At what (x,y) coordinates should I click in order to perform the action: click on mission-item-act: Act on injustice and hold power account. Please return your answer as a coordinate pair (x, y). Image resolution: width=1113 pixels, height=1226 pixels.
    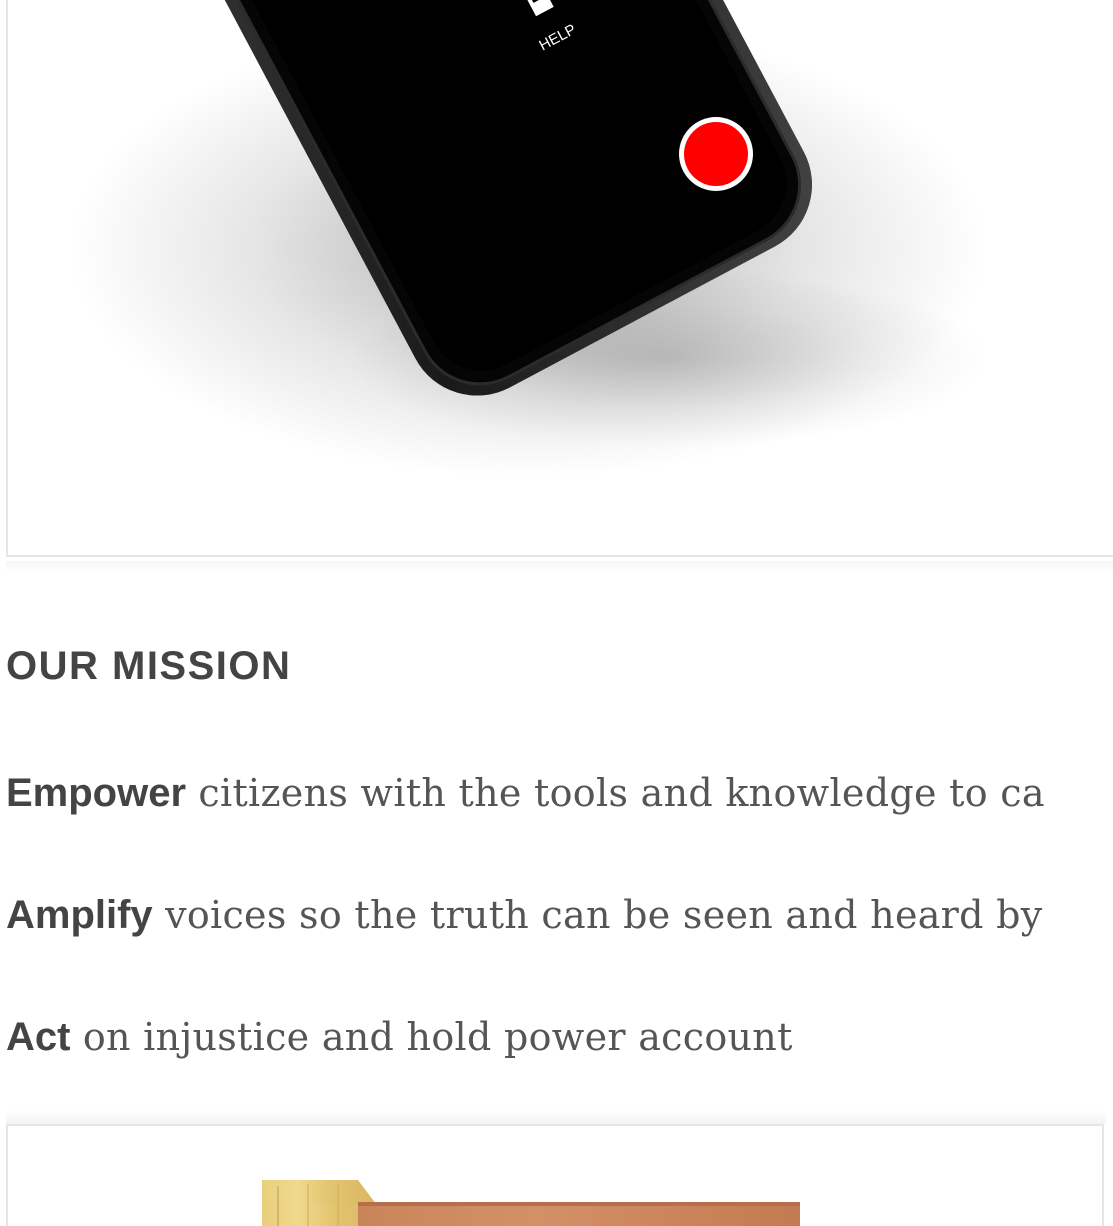
    Looking at the image, I should click on (399, 1036).